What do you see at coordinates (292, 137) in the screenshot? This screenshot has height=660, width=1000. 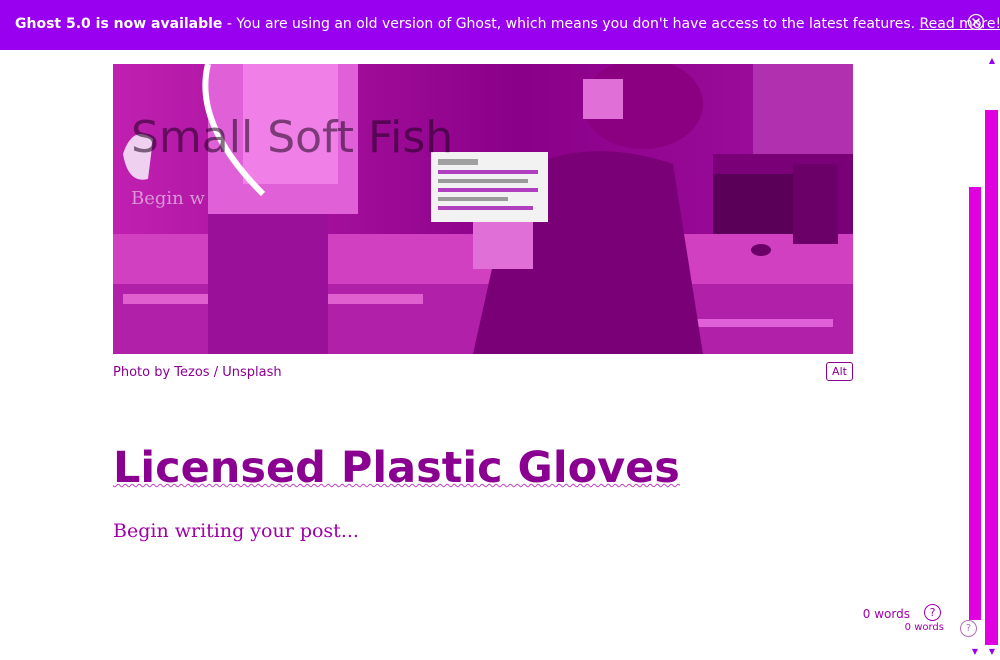 I see `feature-overlay-title: Small Soft Fish` at bounding box center [292, 137].